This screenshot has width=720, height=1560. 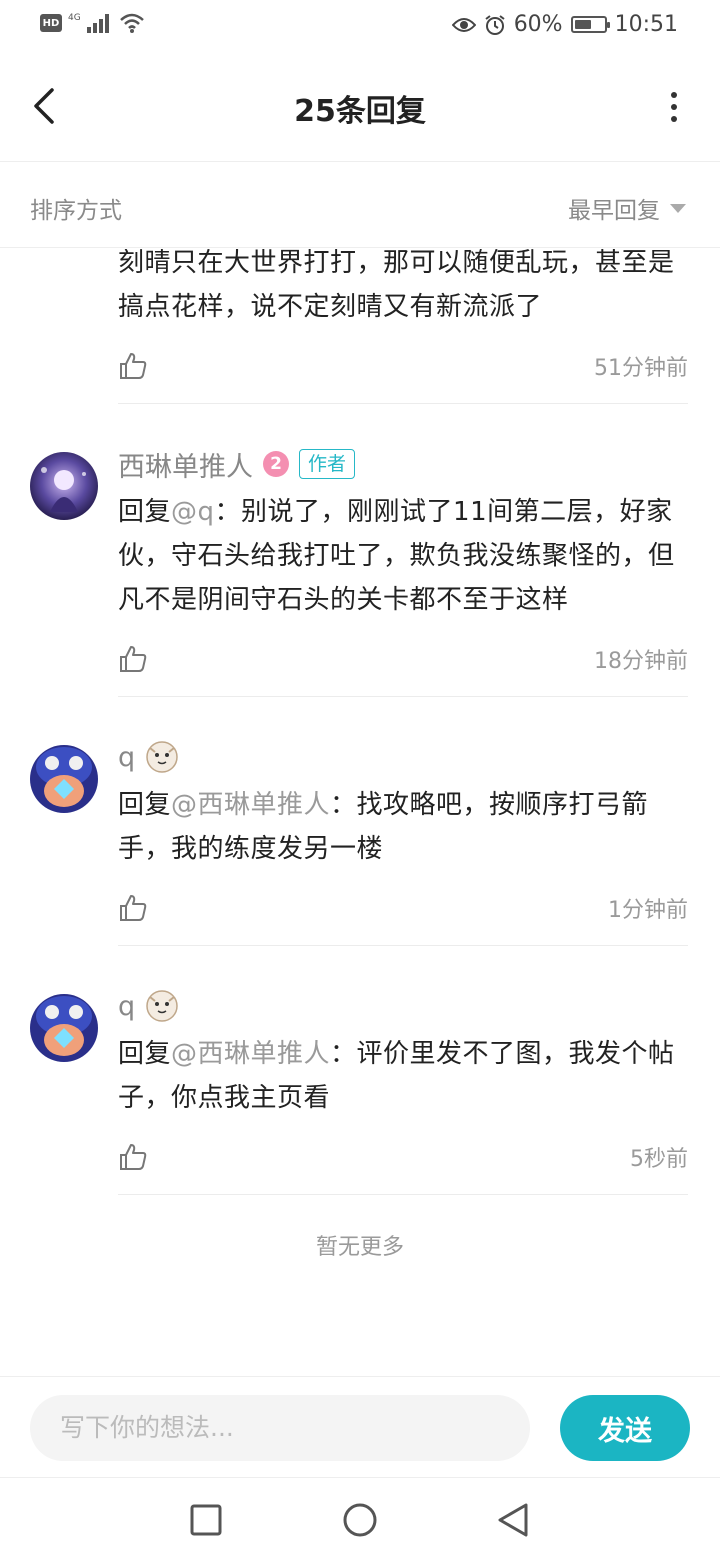 I want to click on reply-text: 刻晴只在大世界打打，那可以随便乱玩，甚至是搞点花样，说不定刻晴又有新流派了, so click(x=396, y=285).